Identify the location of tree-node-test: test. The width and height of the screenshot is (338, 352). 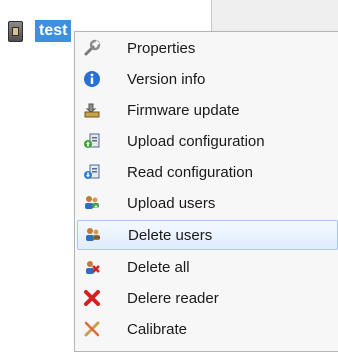
(38, 31).